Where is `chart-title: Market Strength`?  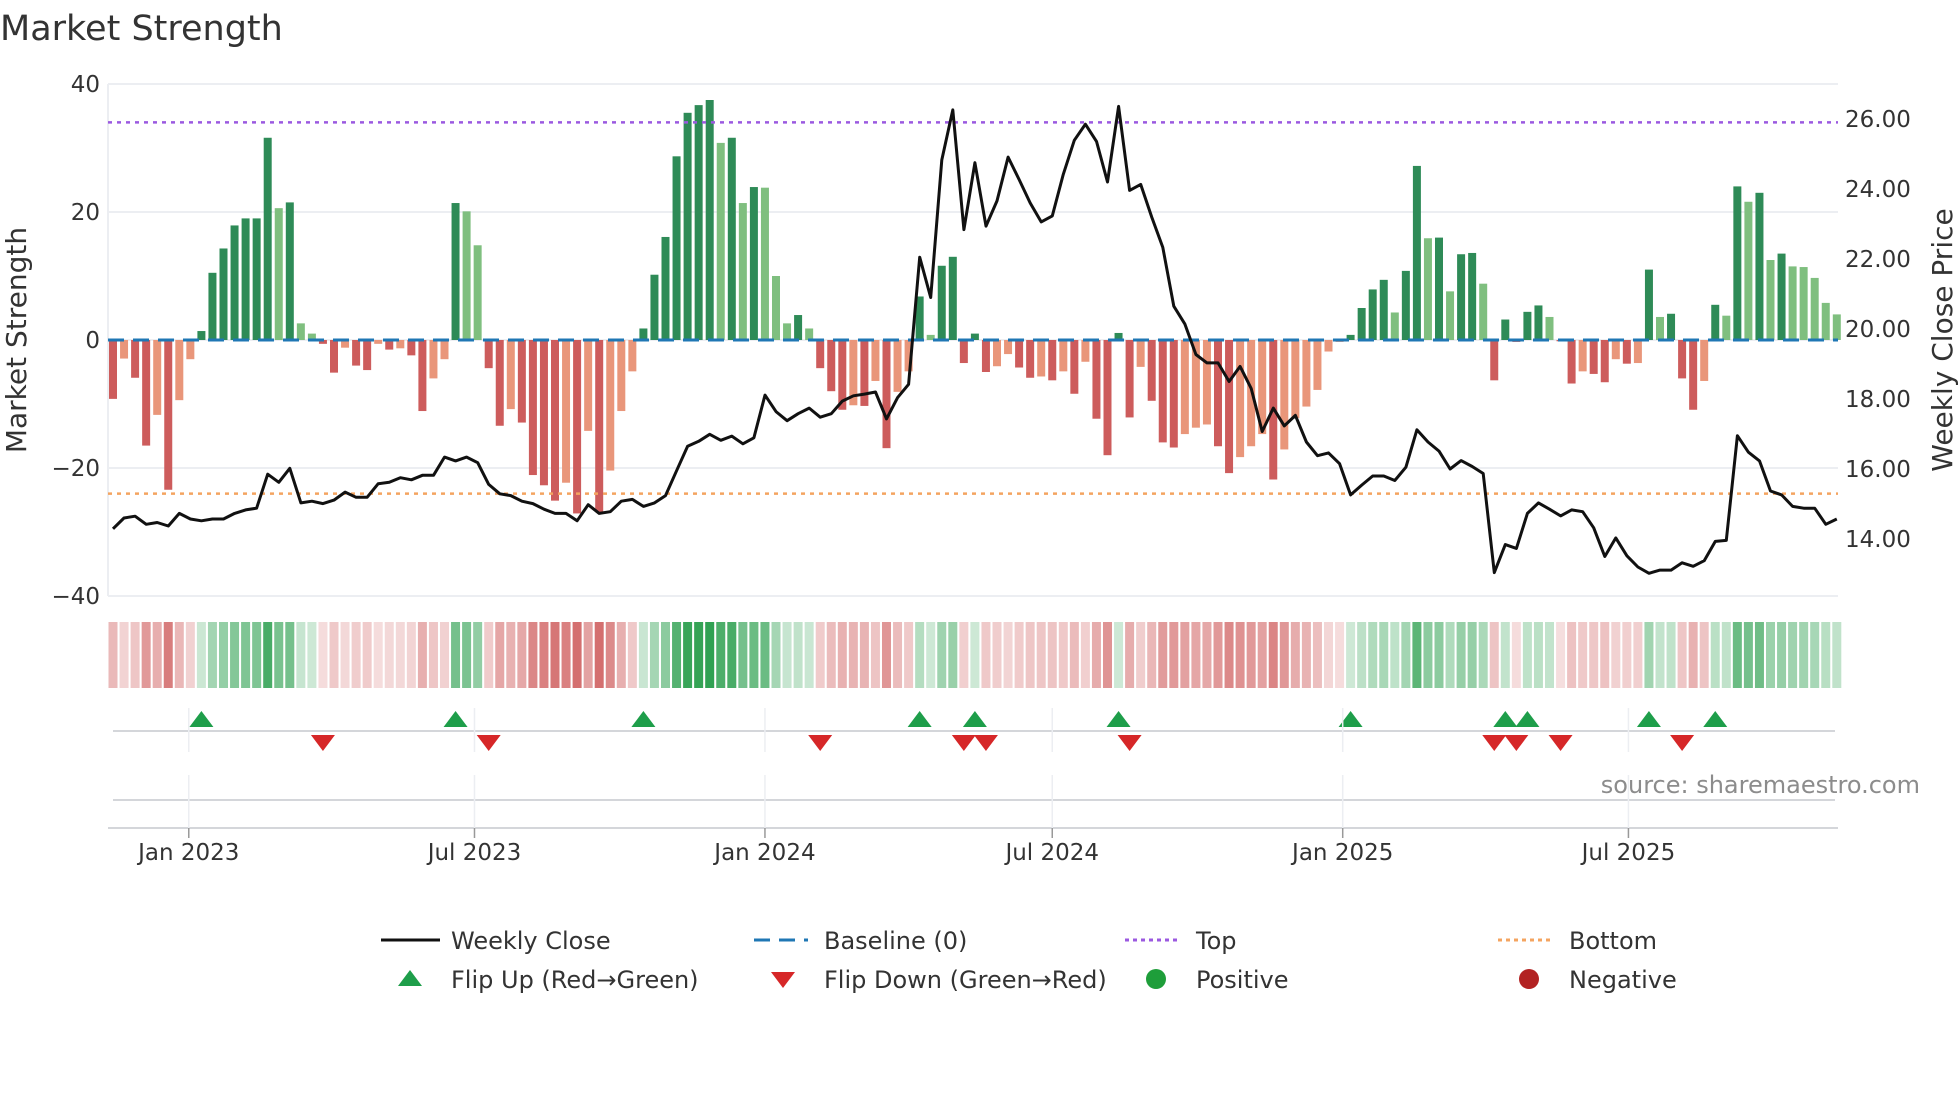
chart-title: Market Strength is located at coordinates (141, 29).